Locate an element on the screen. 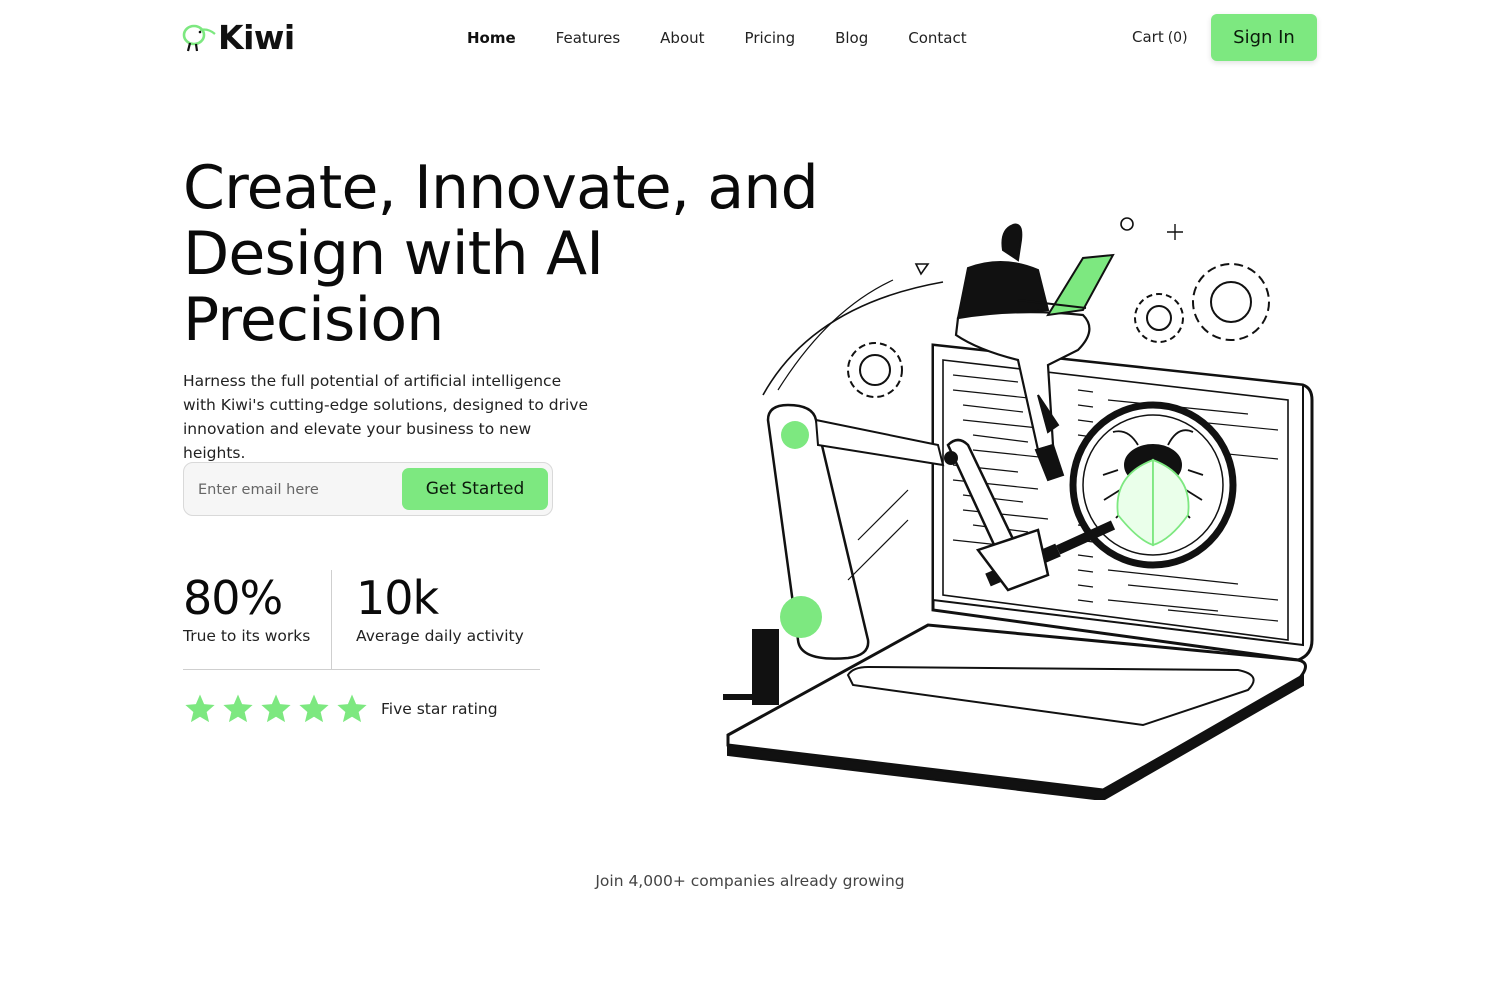 This screenshot has width=1500, height=1000. cart-count: (0) is located at coordinates (1177, 38).